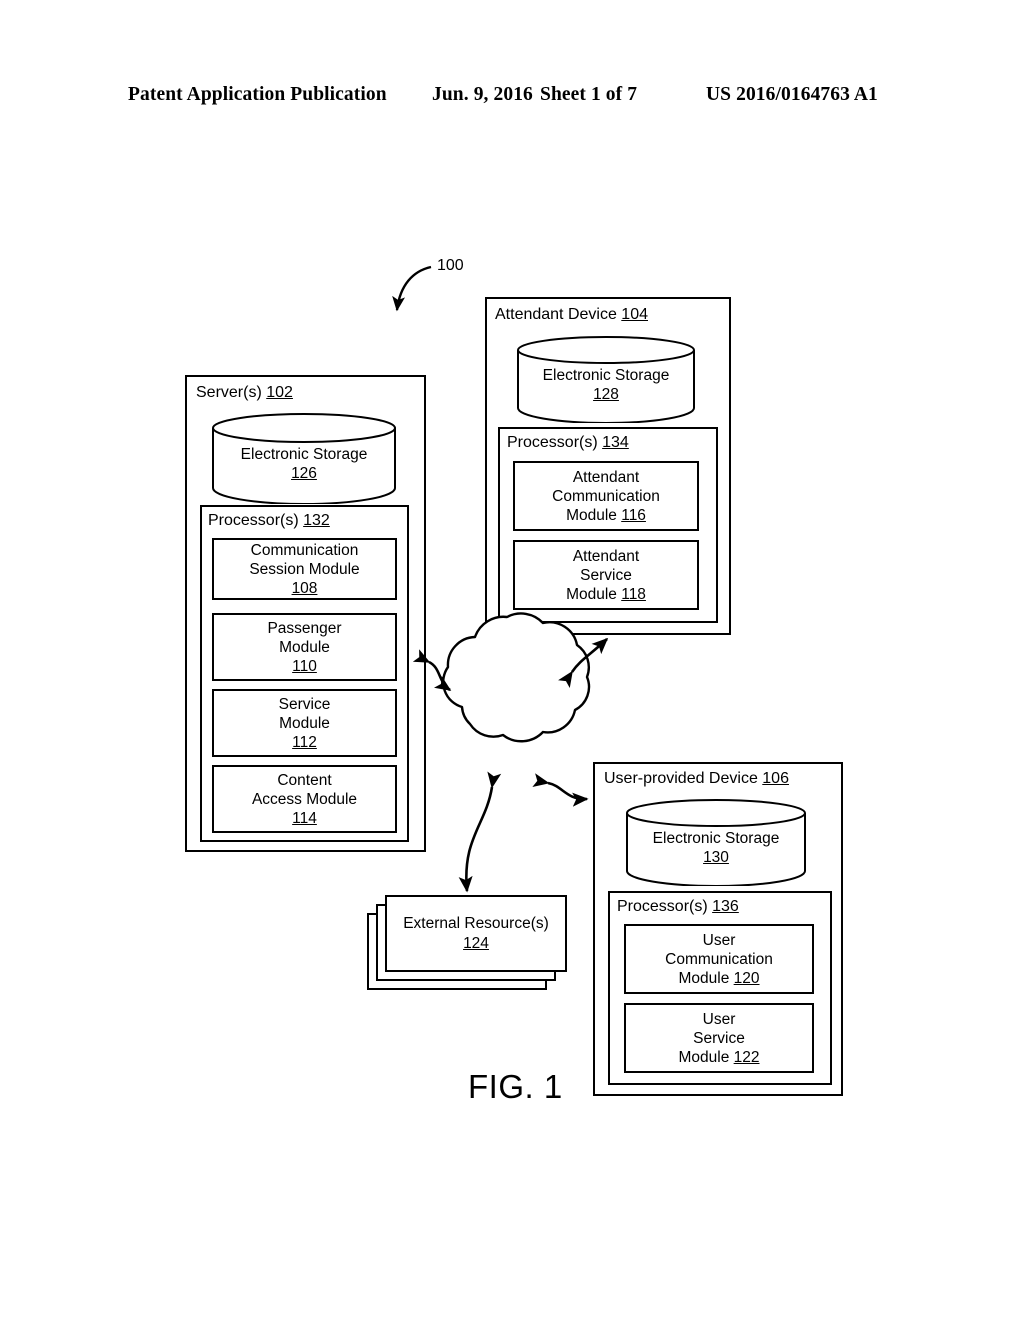 Image resolution: width=1024 pixels, height=1320 pixels. I want to click on user-provided-device-title: User-provided Device 106, so click(696, 778).